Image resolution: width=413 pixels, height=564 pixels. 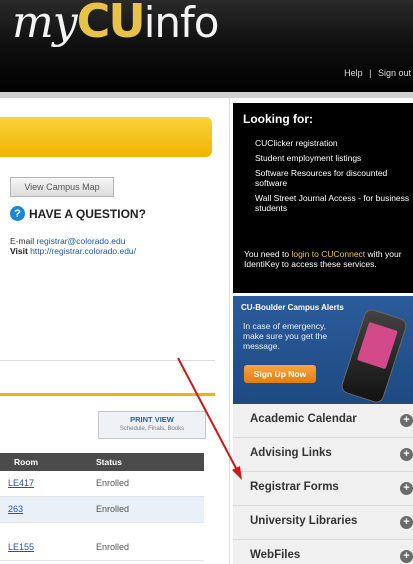 I want to click on looking-for-title: Looking for:, so click(x=278, y=119).